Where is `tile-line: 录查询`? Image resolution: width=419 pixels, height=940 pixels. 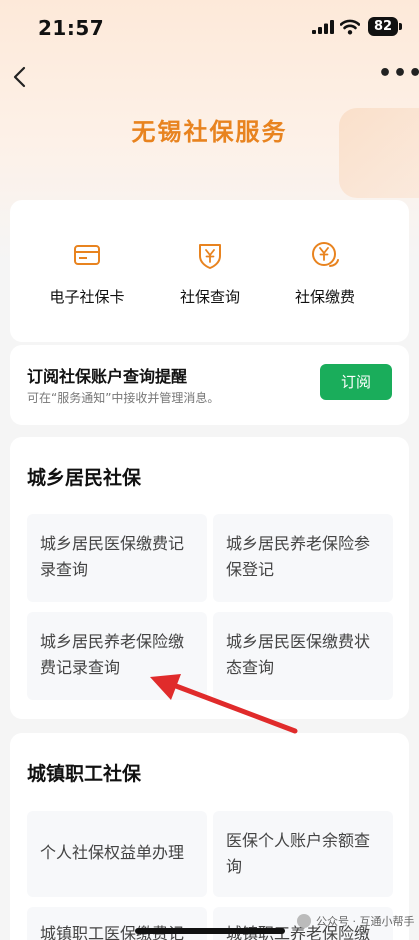 tile-line: 录查询 is located at coordinates (64, 569).